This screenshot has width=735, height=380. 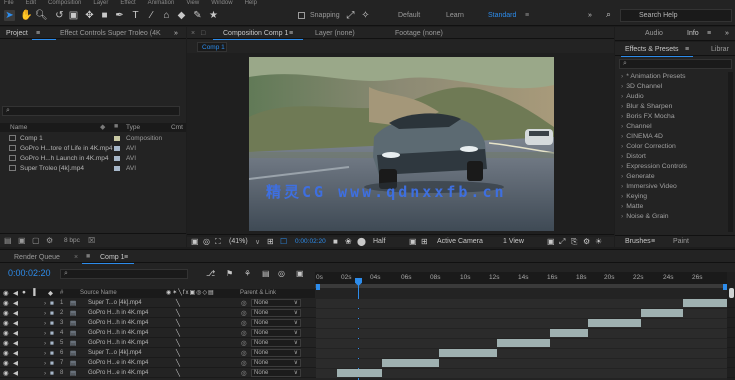 What do you see at coordinates (255, 33) in the screenshot?
I see `tab-composition: Composition Comp 1` at bounding box center [255, 33].